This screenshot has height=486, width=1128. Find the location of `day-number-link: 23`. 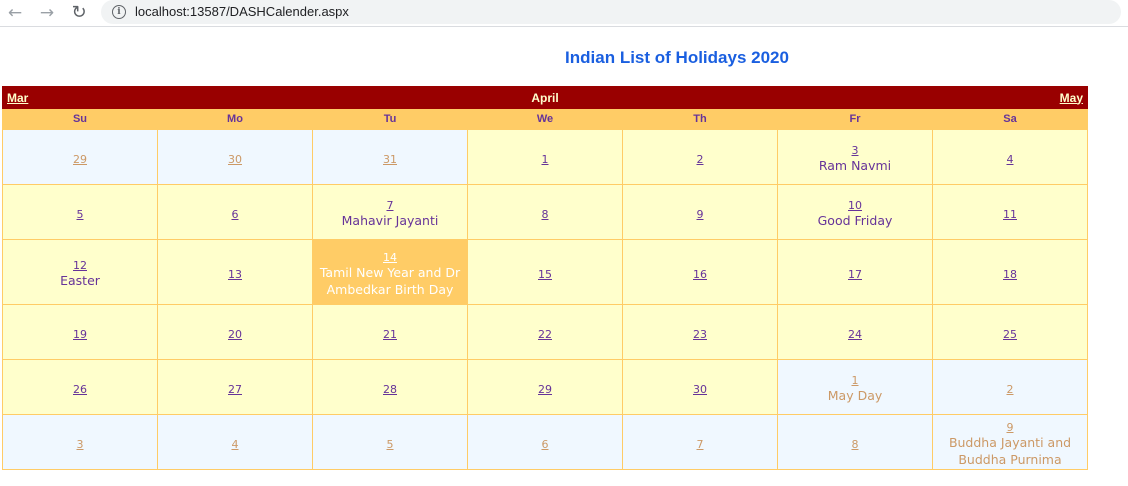

day-number-link: 23 is located at coordinates (700, 334).